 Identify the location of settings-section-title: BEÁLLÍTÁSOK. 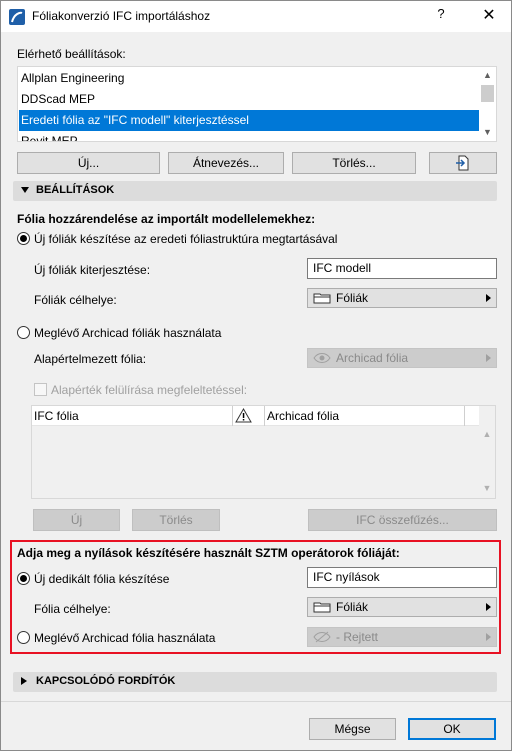
(75, 190).